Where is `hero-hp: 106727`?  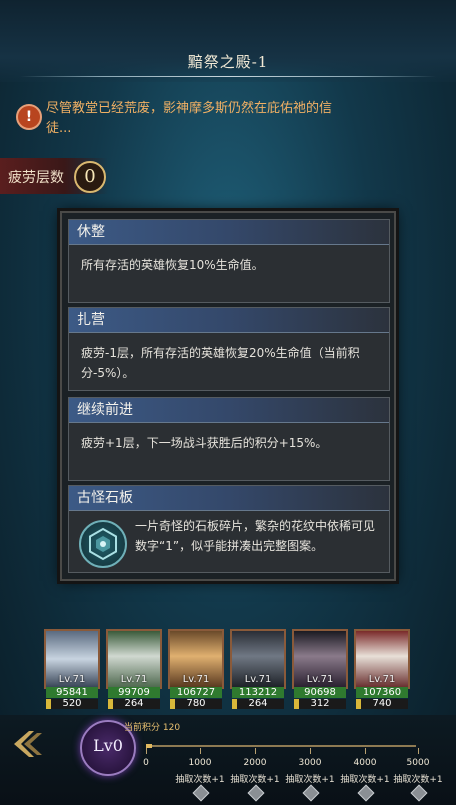 hero-hp: 106727 is located at coordinates (196, 692).